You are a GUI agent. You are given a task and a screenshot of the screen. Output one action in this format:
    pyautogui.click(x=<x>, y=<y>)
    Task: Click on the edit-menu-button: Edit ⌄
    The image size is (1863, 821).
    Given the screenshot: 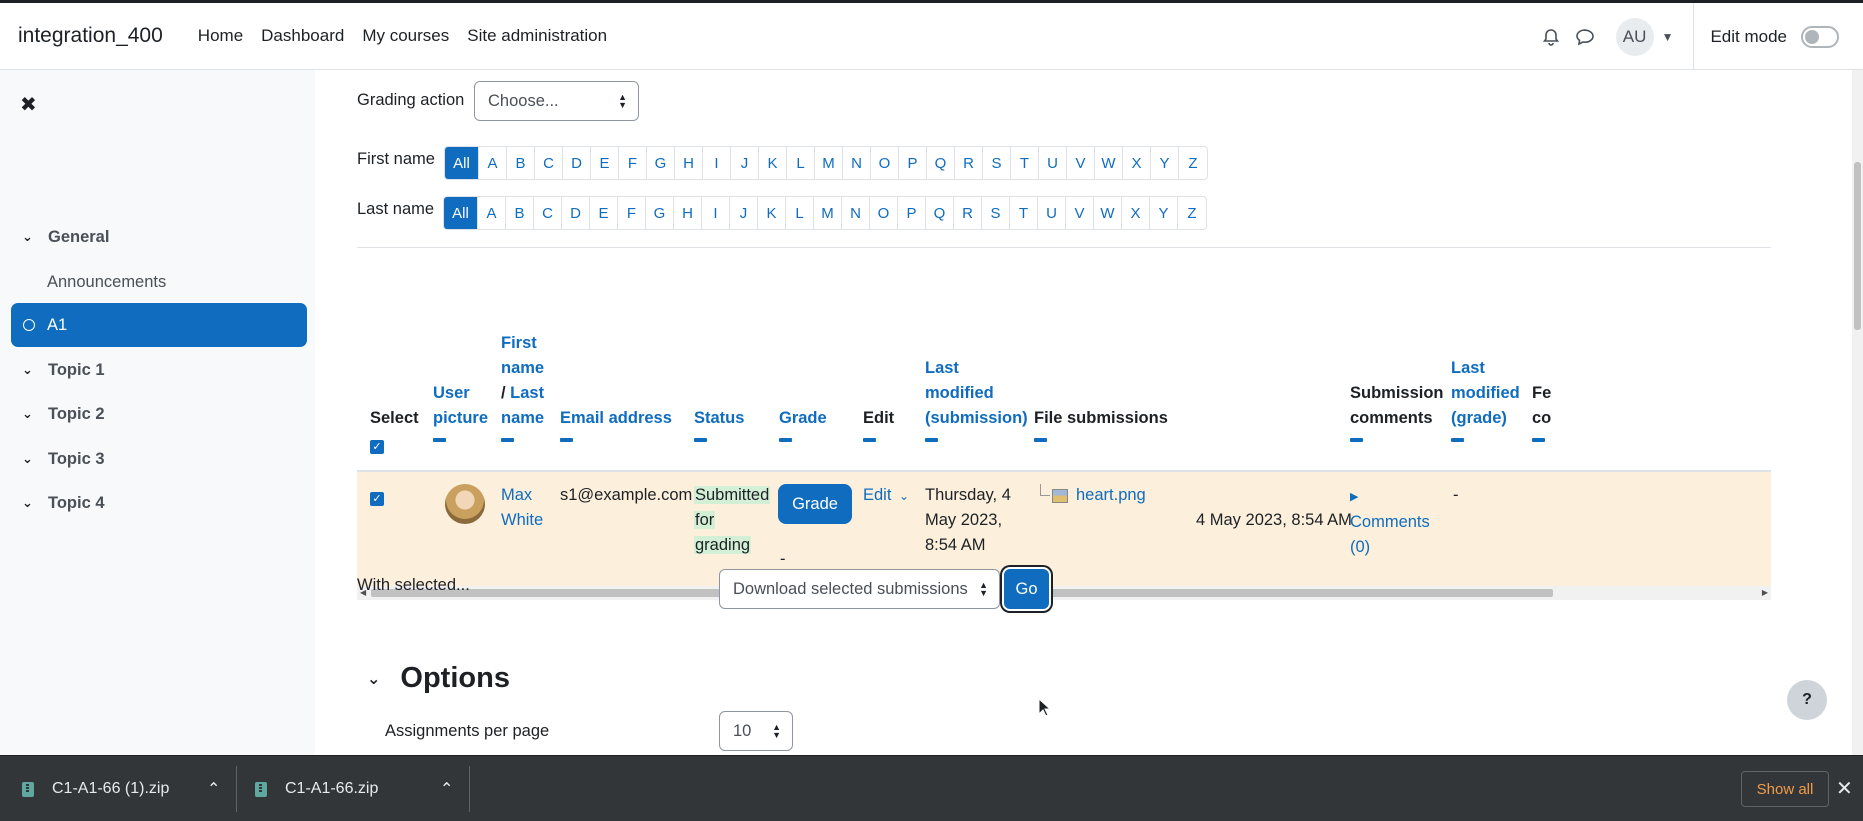 What is the action you would take?
    pyautogui.click(x=886, y=496)
    